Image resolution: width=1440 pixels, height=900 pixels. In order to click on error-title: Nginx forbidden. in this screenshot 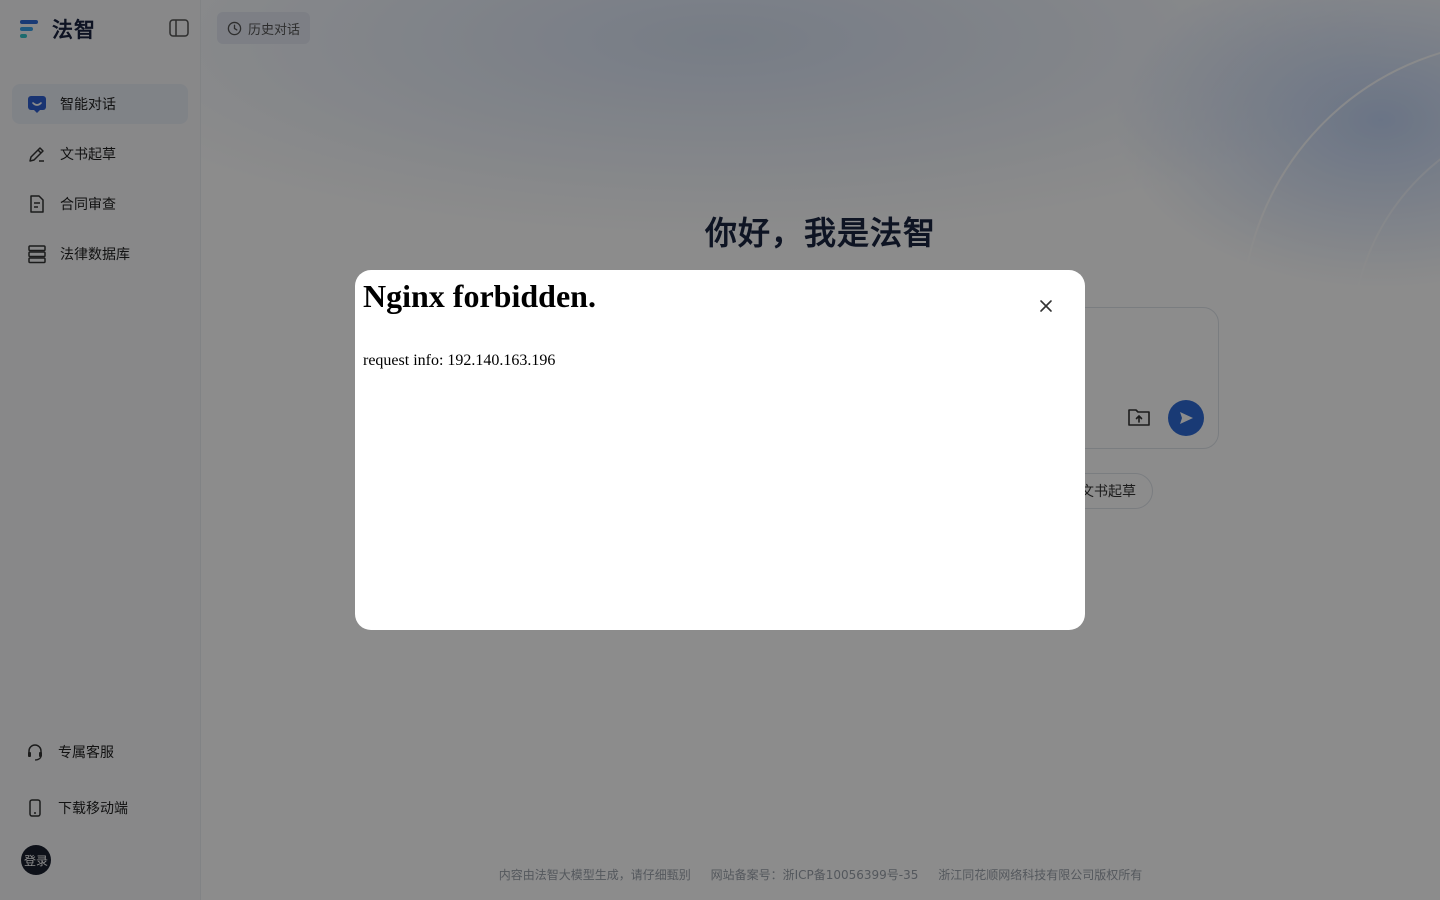, I will do `click(479, 296)`.